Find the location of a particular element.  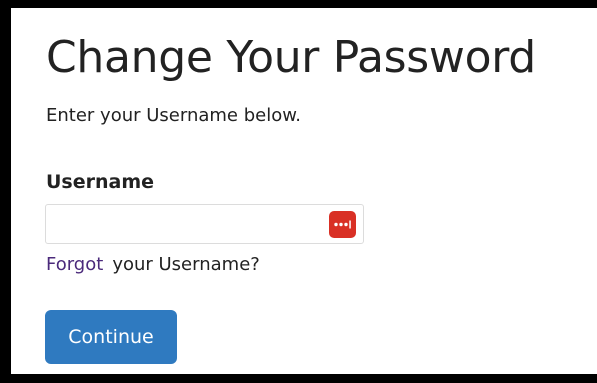

password-manager-dots-icon is located at coordinates (342, 224).